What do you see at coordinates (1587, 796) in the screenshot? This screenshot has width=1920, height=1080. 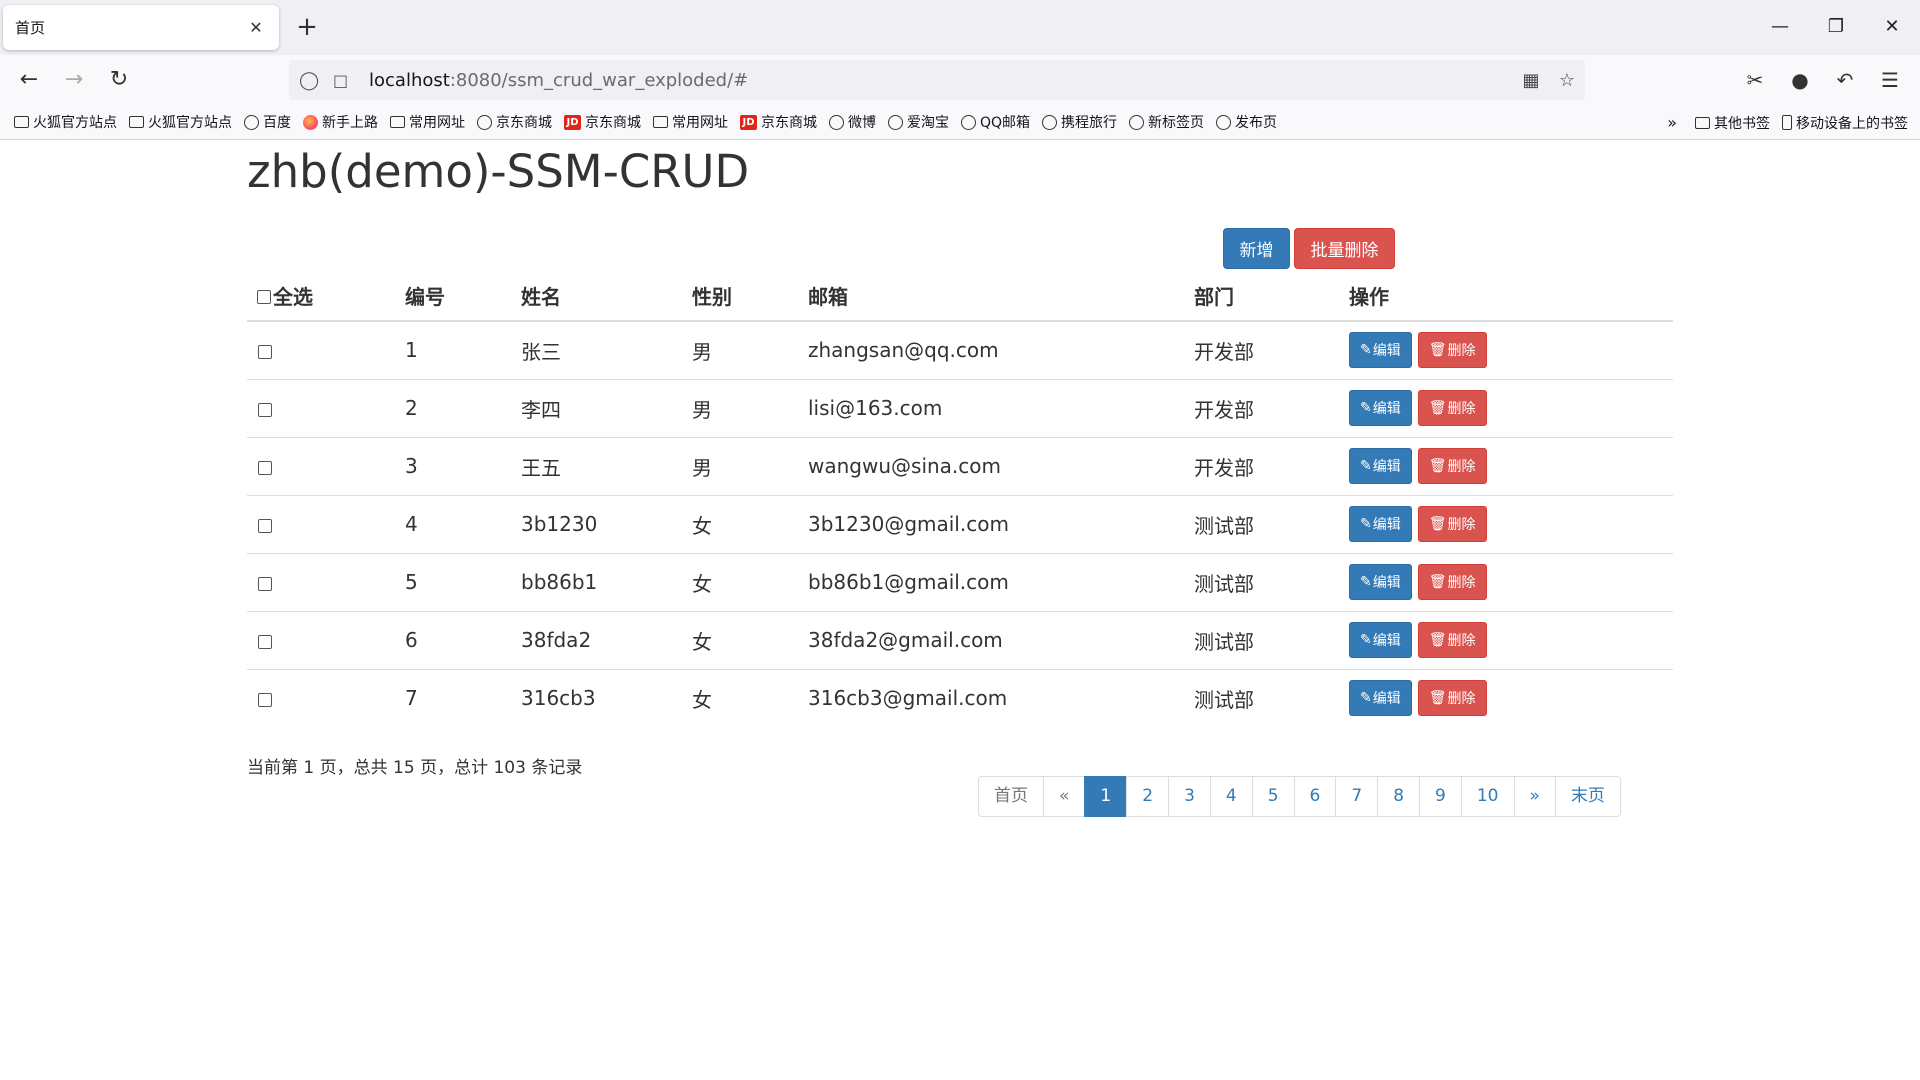 I see `pagination-last: 末页` at bounding box center [1587, 796].